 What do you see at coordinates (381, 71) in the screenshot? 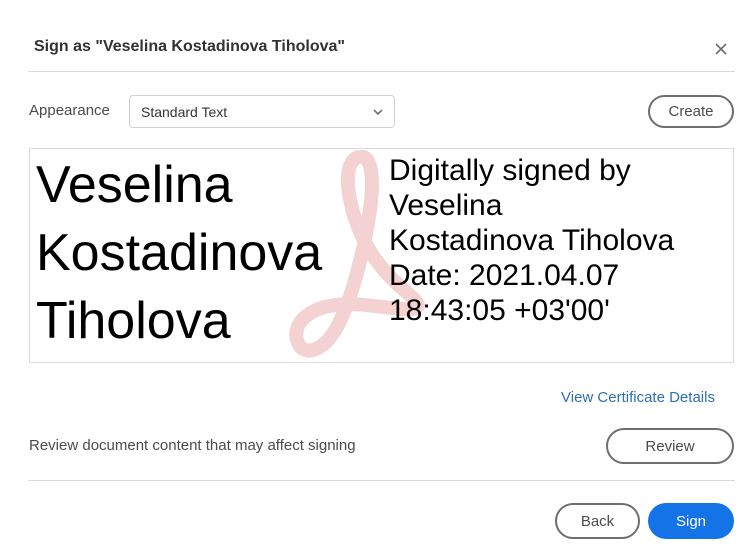
I see `header-divider` at bounding box center [381, 71].